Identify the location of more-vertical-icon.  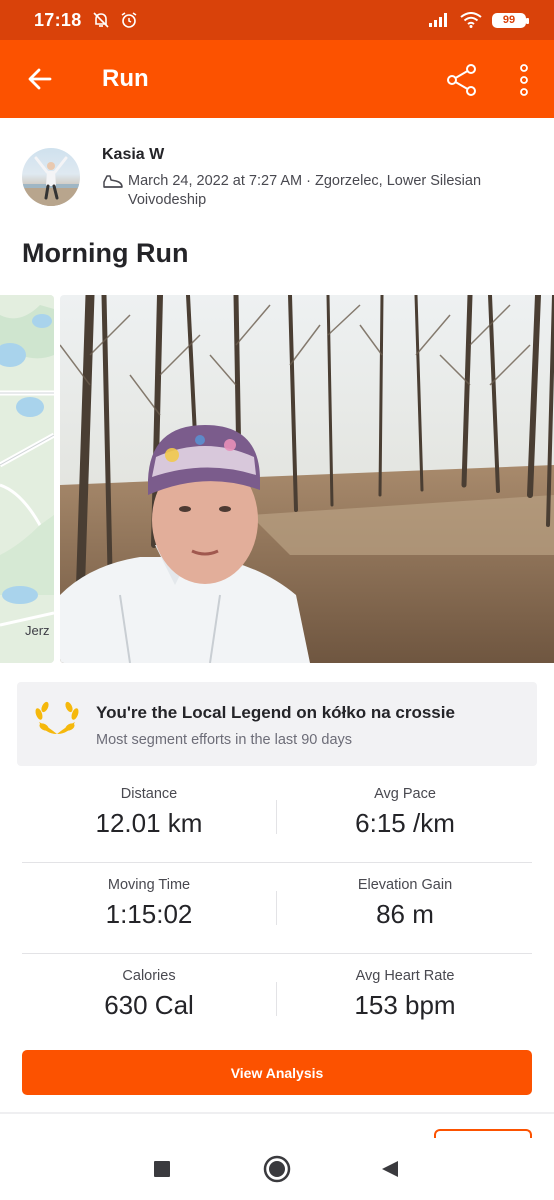
(524, 80).